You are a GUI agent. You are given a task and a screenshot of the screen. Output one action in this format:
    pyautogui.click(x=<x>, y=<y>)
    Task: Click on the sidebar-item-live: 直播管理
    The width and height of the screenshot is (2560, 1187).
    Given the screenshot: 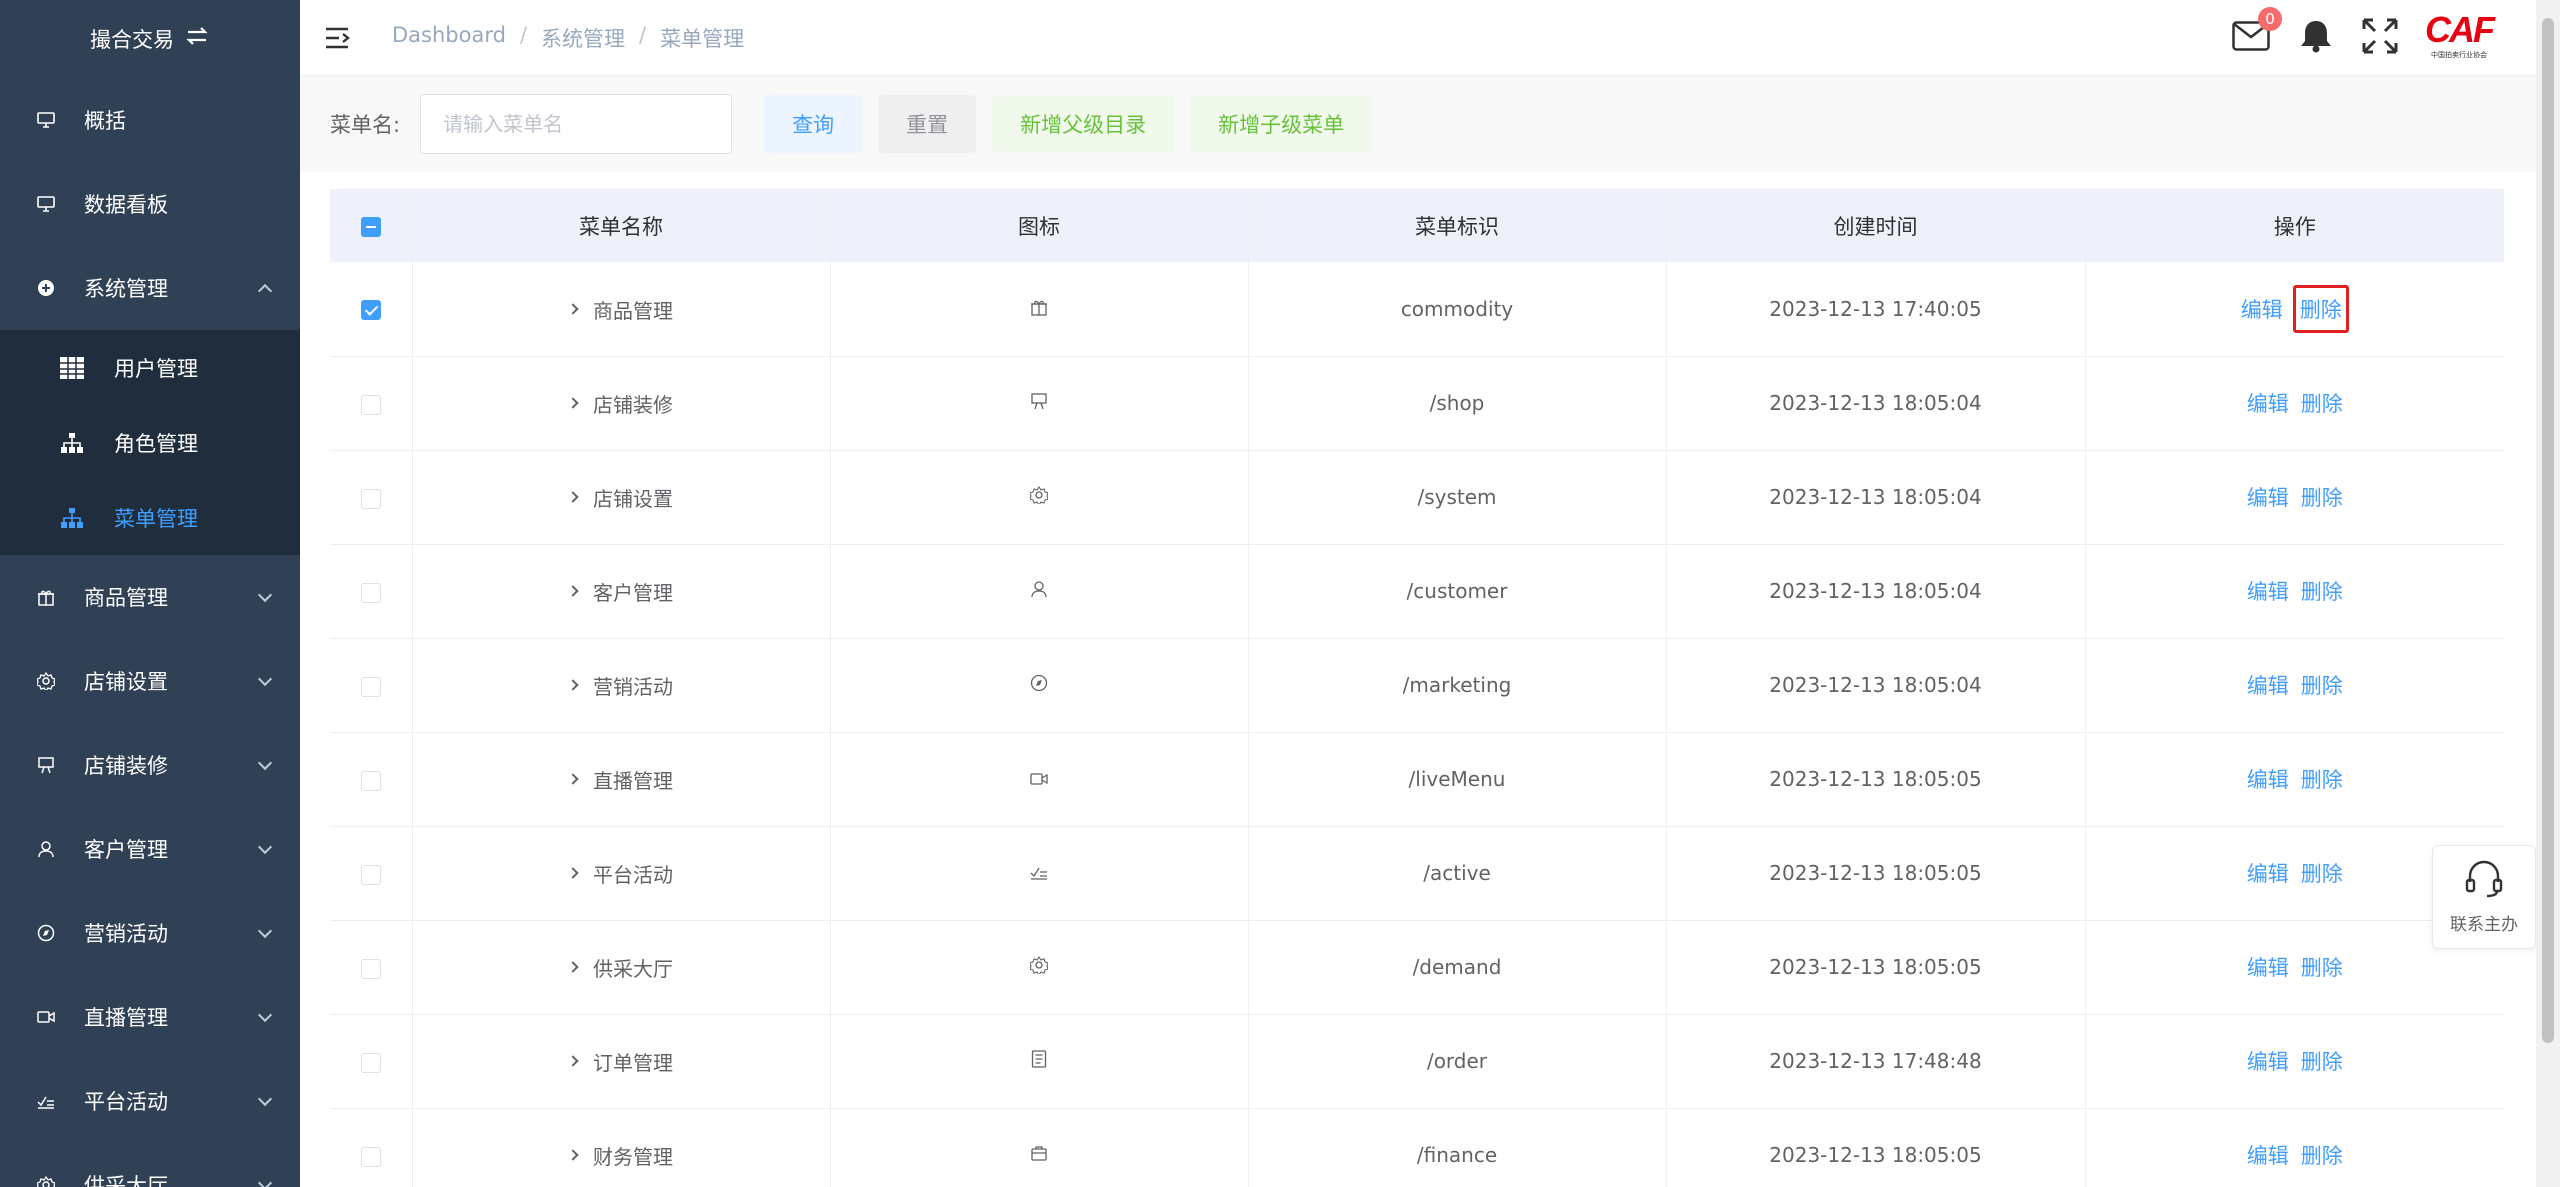 What is the action you would take?
    pyautogui.click(x=150, y=1017)
    